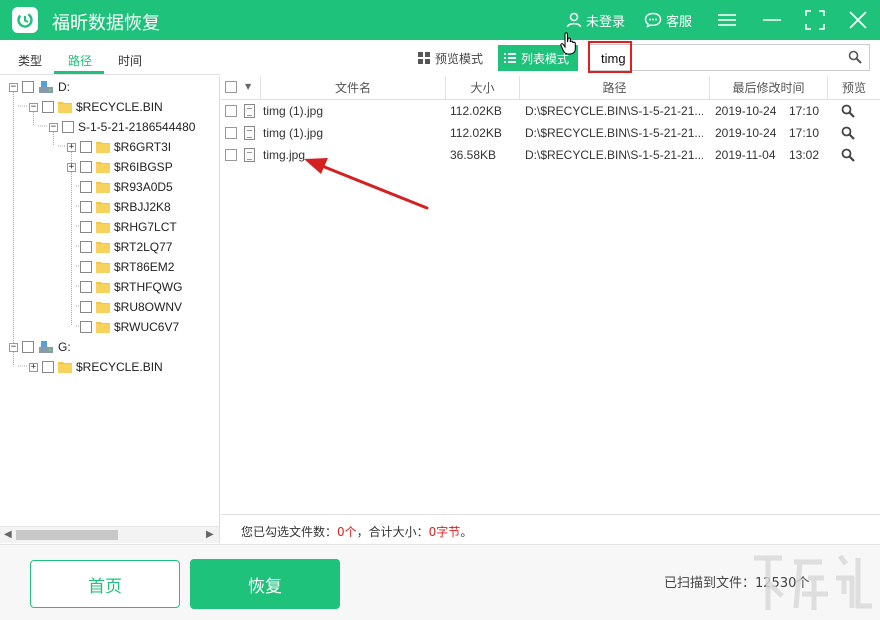 The image size is (880, 620). I want to click on tree-node-drive-g: − G:, so click(40, 347).